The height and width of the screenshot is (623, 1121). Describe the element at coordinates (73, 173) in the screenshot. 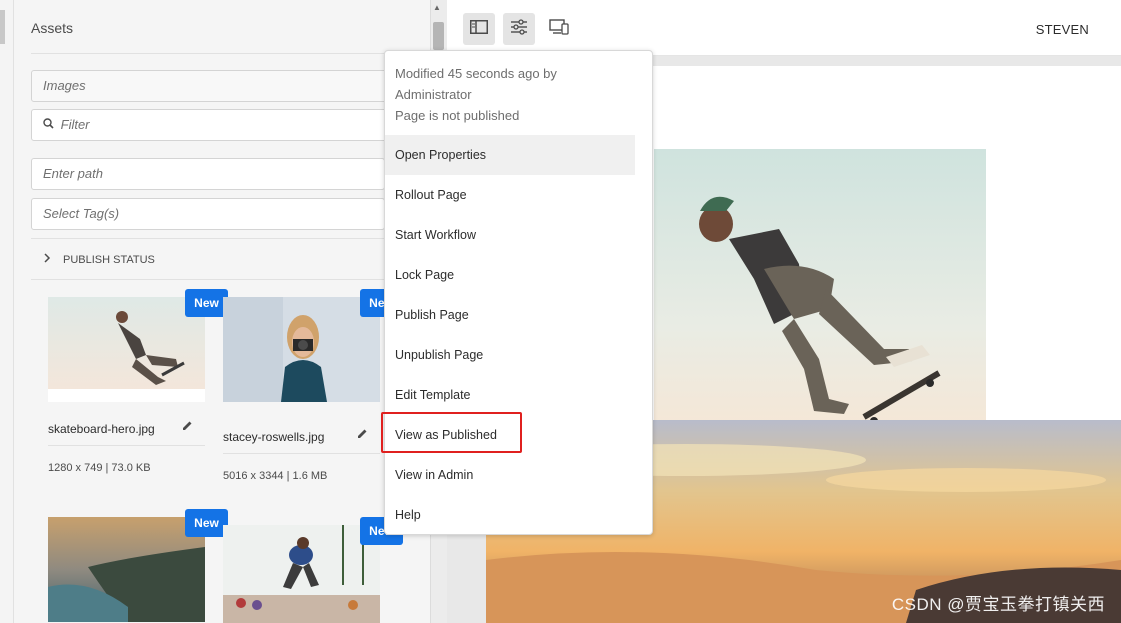

I see `path-placeholder: Enter path` at that location.